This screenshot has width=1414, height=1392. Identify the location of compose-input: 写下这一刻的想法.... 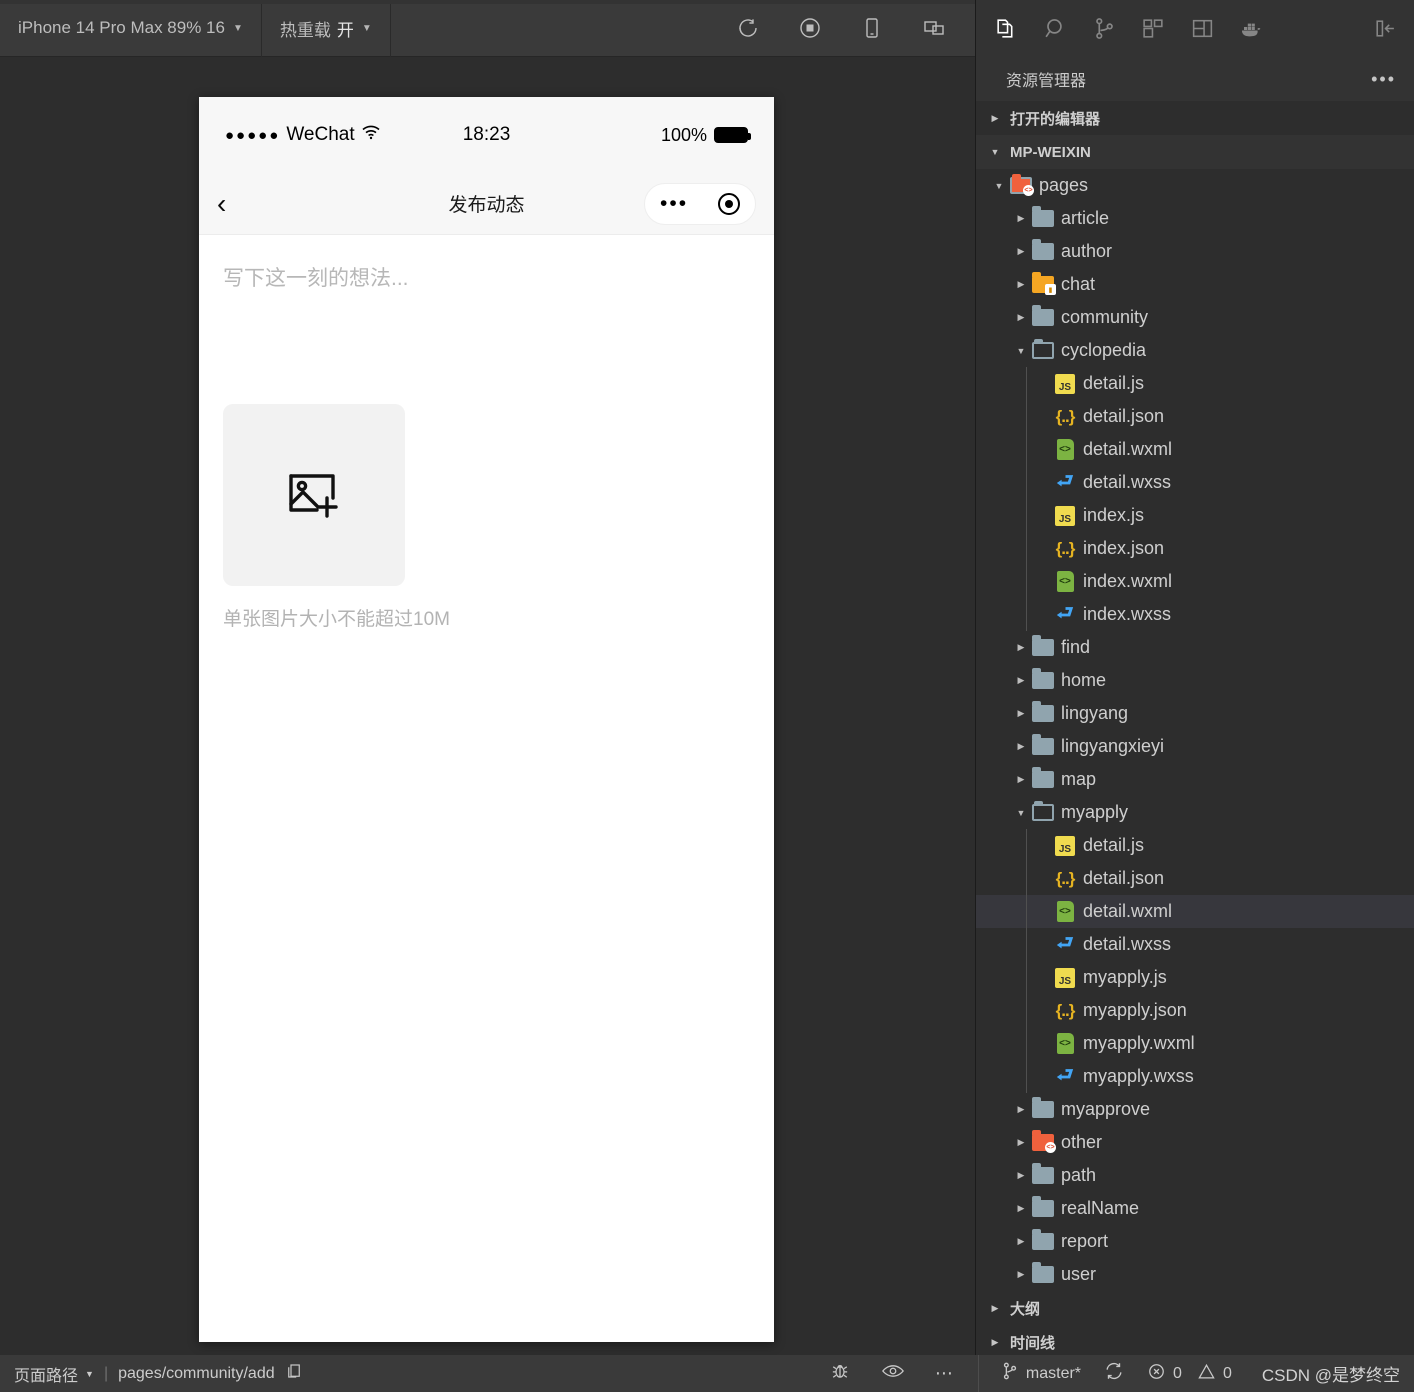
(486, 278).